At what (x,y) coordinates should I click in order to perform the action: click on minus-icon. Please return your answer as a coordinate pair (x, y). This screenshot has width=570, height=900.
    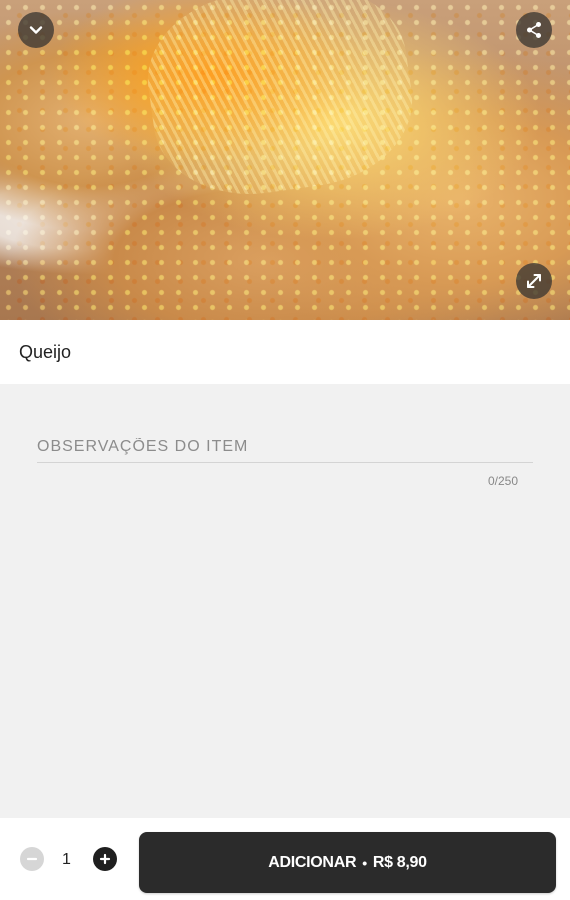
    Looking at the image, I should click on (32, 859).